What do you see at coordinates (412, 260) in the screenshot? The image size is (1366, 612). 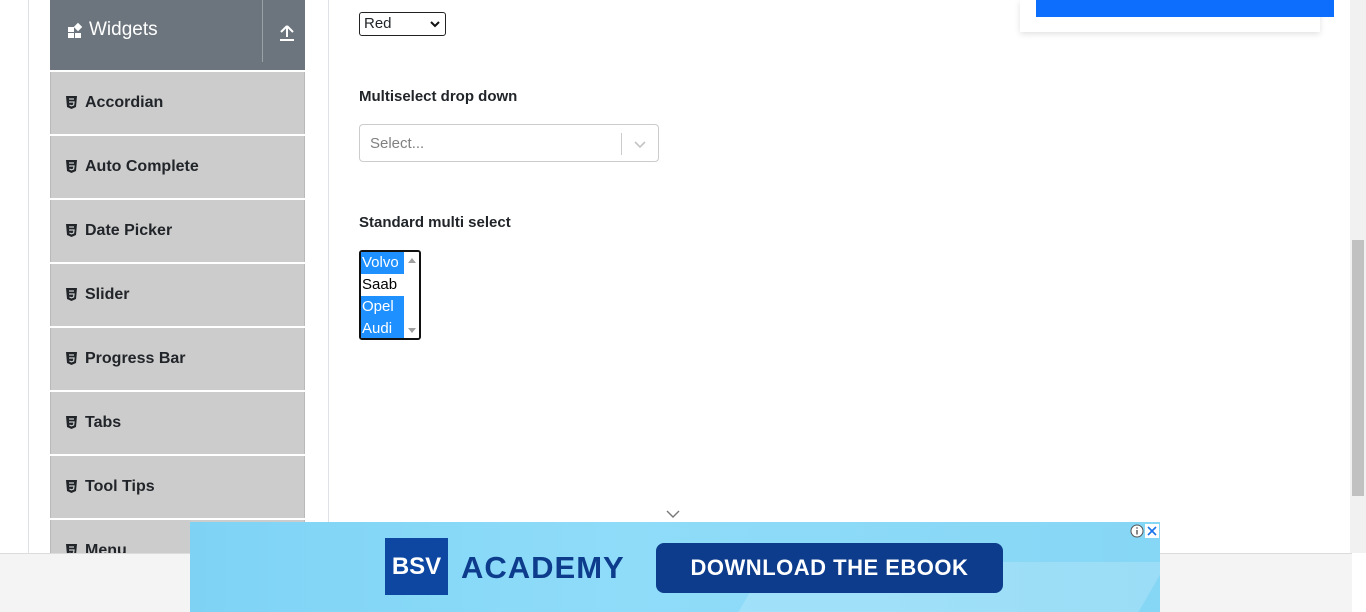 I see `scroll-up-icon` at bounding box center [412, 260].